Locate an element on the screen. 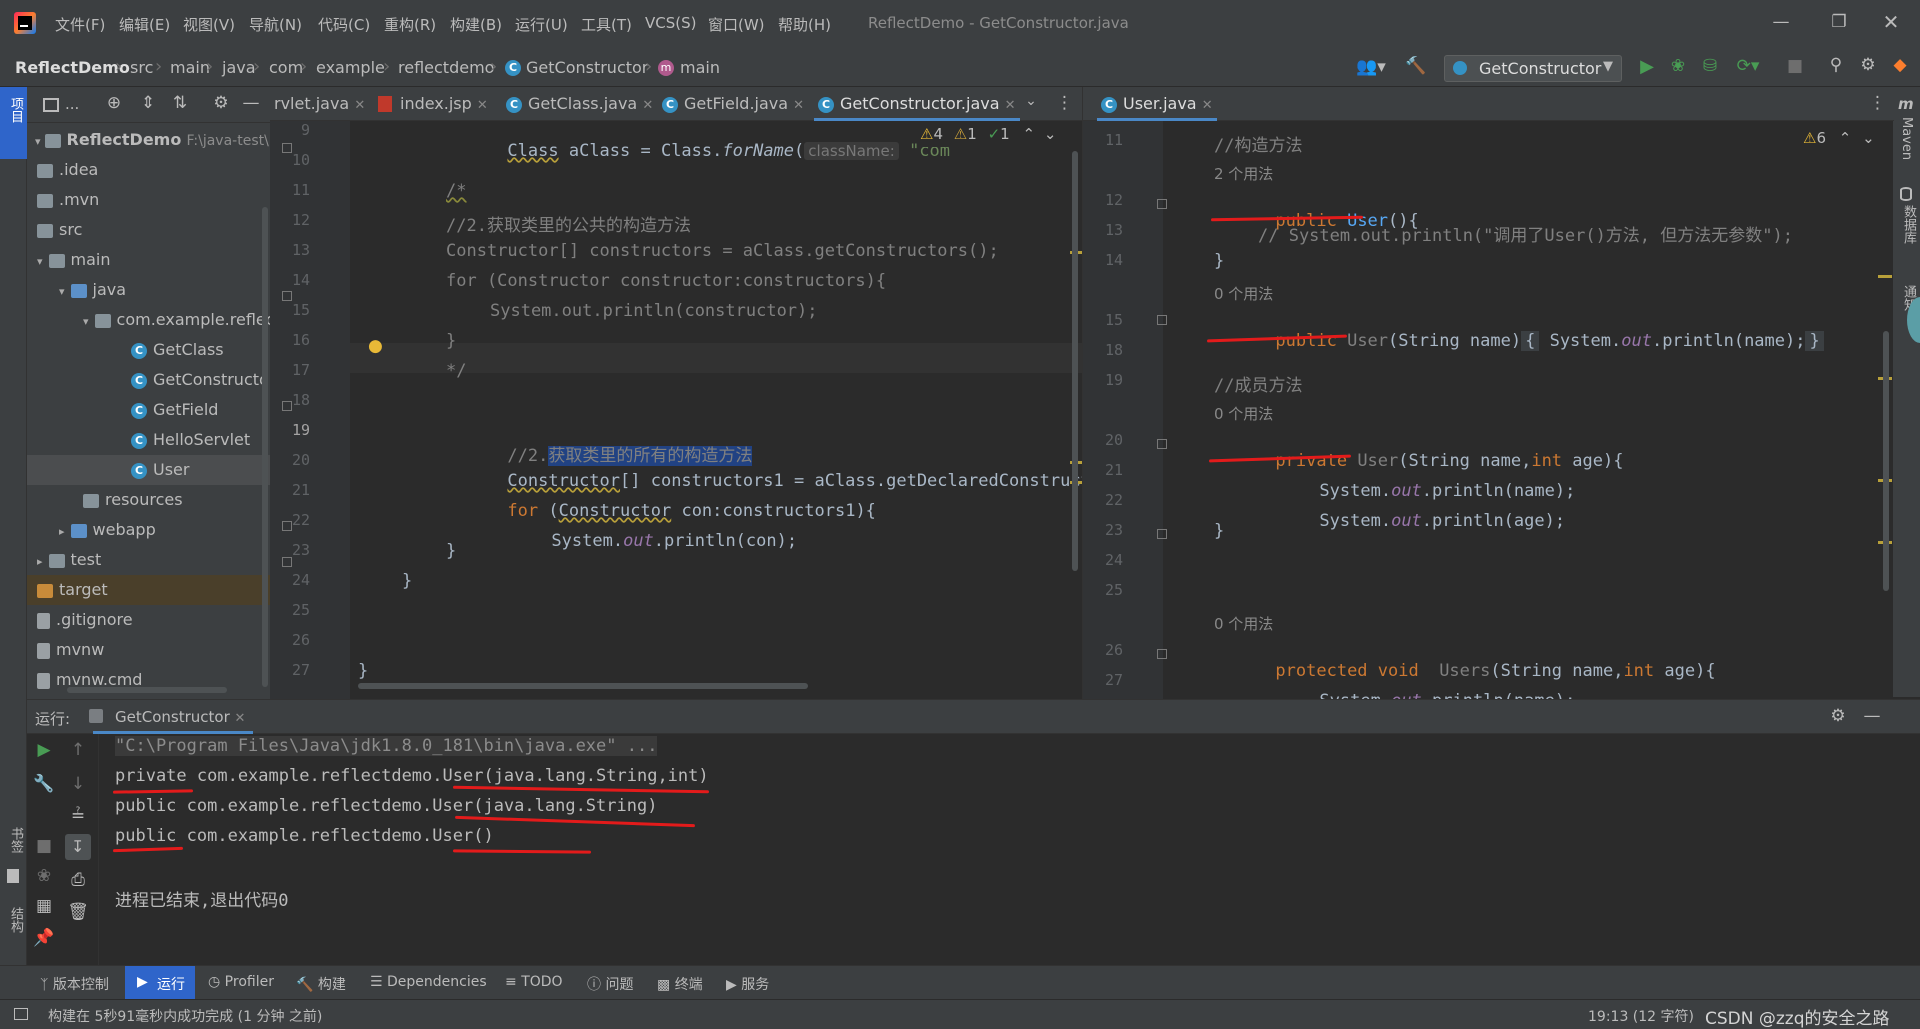 The image size is (1920, 1029). usages-hint: 2 个用法 is located at coordinates (1243, 173).